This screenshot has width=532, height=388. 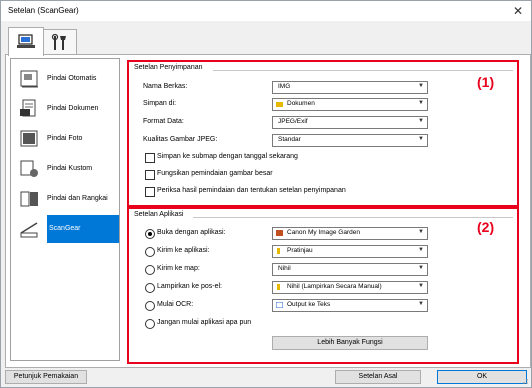 I want to click on radio-label: Buka dengan aplikasi:, so click(x=191, y=232).